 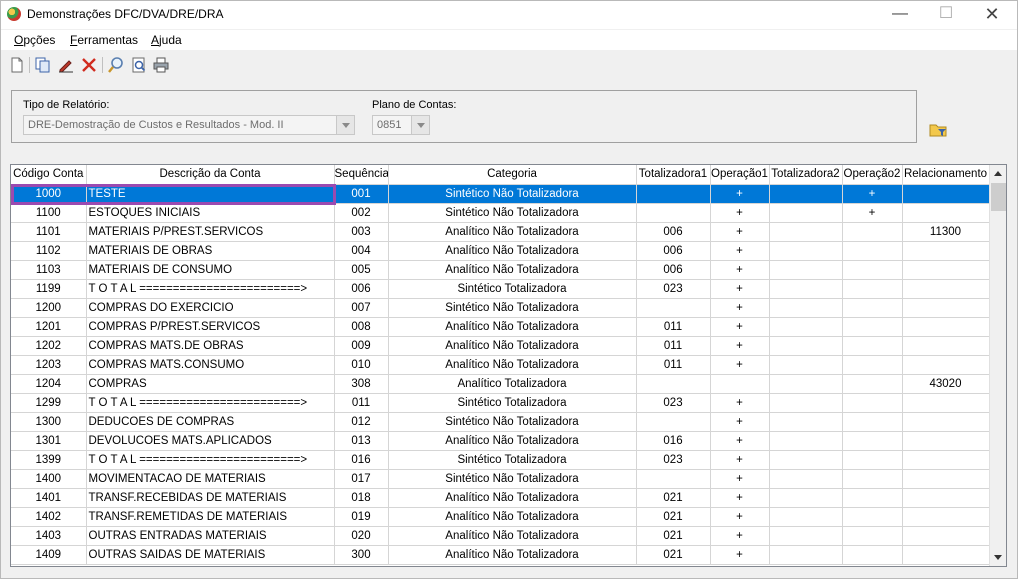 What do you see at coordinates (361, 213) in the screenshot?
I see `table-cell: 002` at bounding box center [361, 213].